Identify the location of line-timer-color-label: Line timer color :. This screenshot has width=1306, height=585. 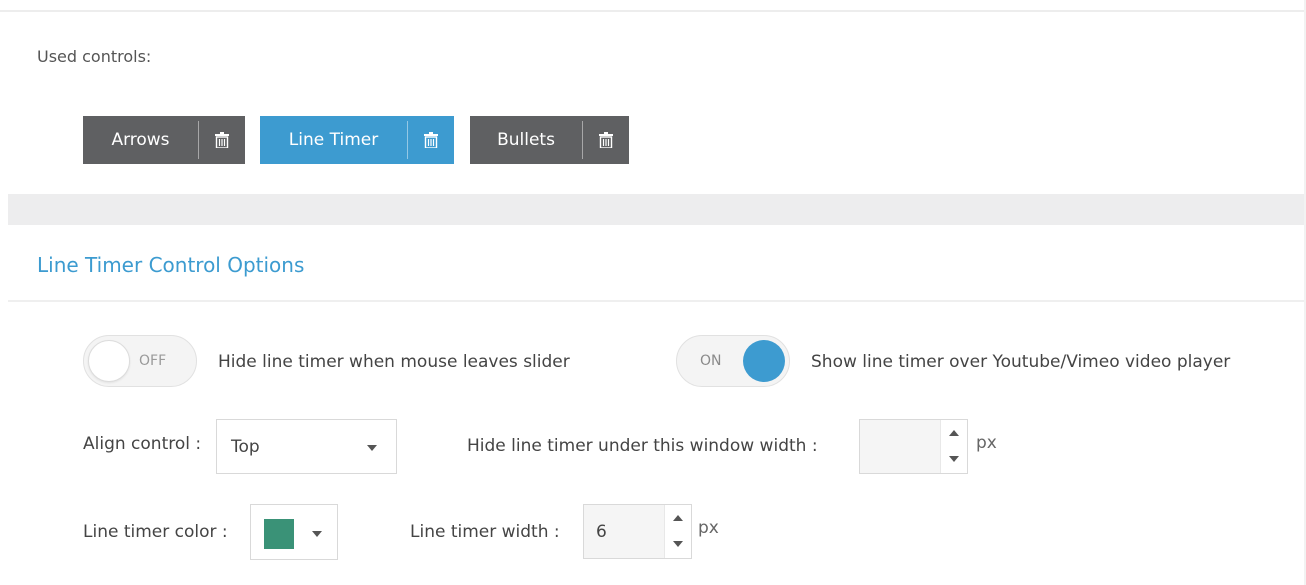
(155, 532).